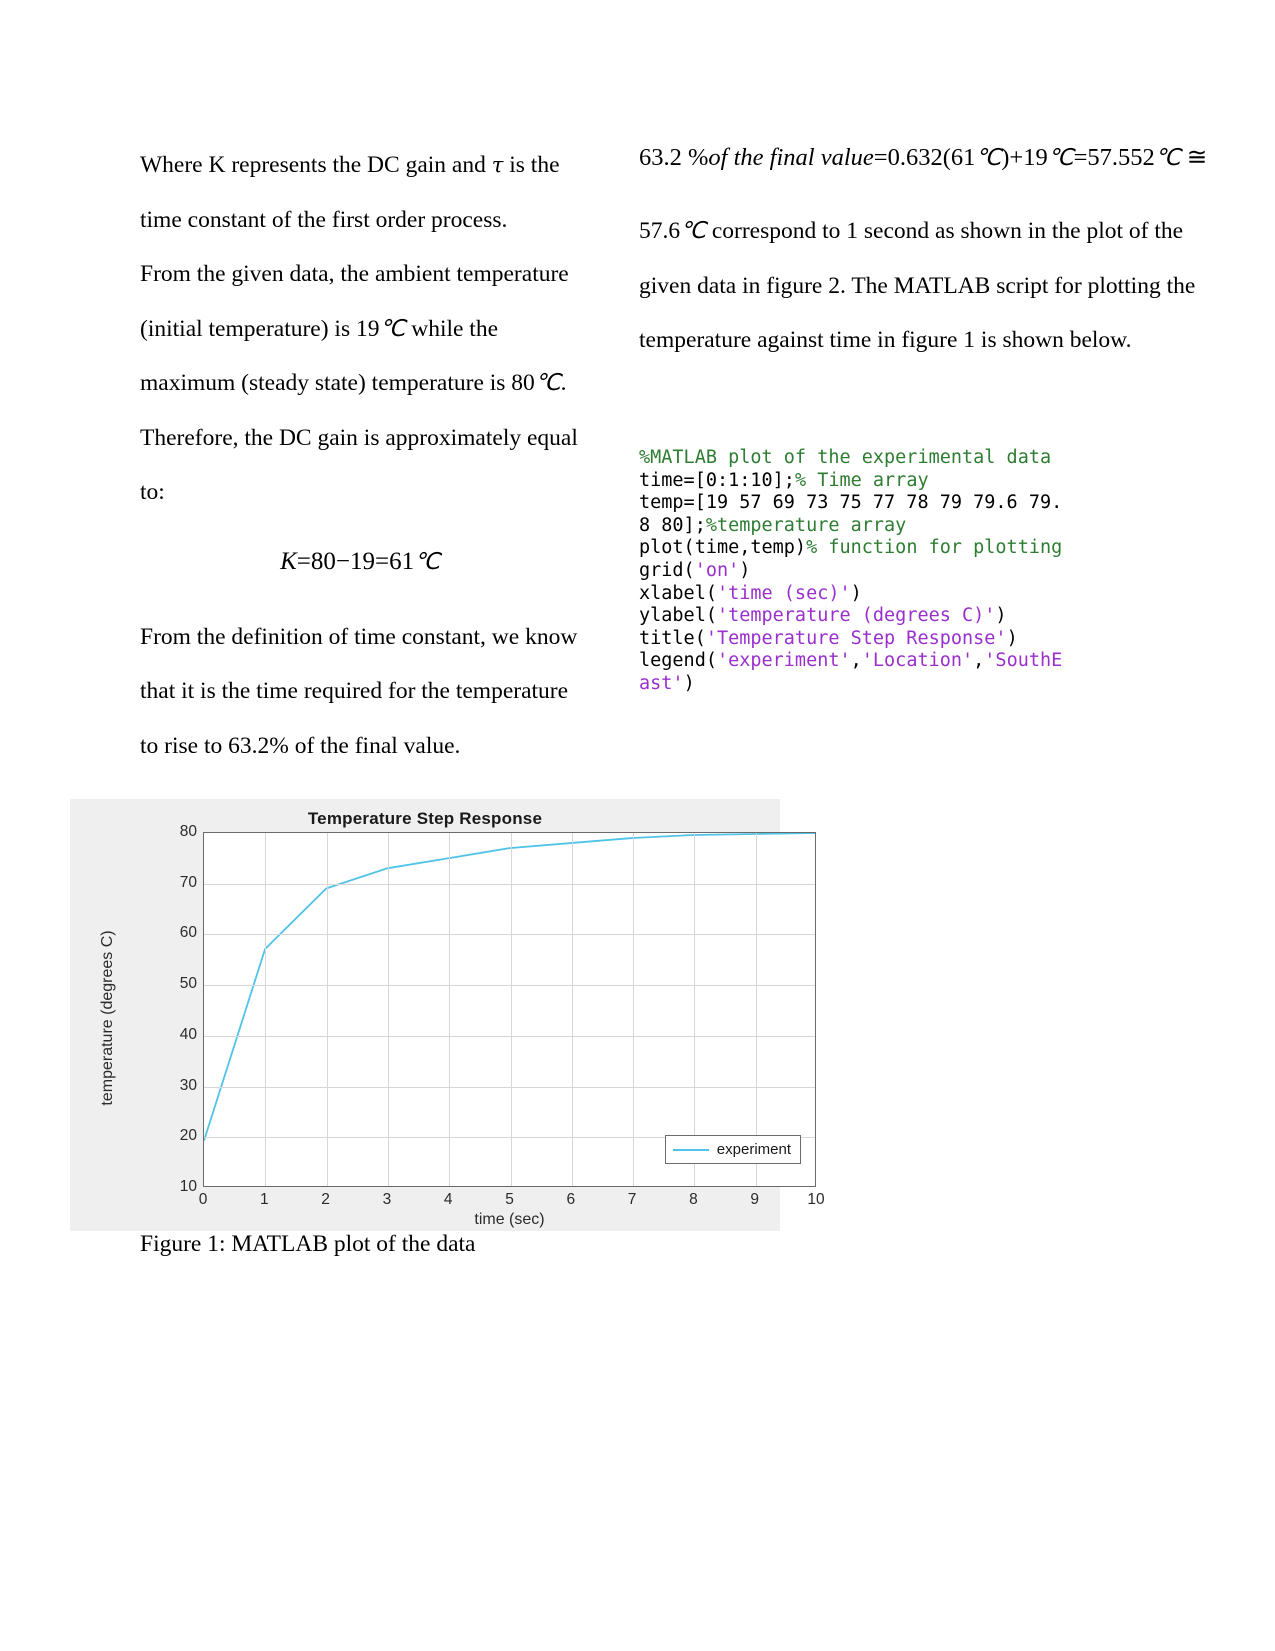  I want to click on equation-dc-gain: K=80−19=61℃, so click(360, 562).